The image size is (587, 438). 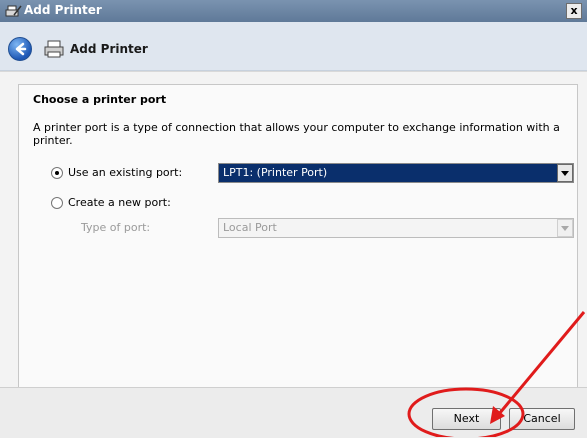 I want to click on existing-port-dropdown: LPT1: (Printer Port), so click(x=396, y=173).